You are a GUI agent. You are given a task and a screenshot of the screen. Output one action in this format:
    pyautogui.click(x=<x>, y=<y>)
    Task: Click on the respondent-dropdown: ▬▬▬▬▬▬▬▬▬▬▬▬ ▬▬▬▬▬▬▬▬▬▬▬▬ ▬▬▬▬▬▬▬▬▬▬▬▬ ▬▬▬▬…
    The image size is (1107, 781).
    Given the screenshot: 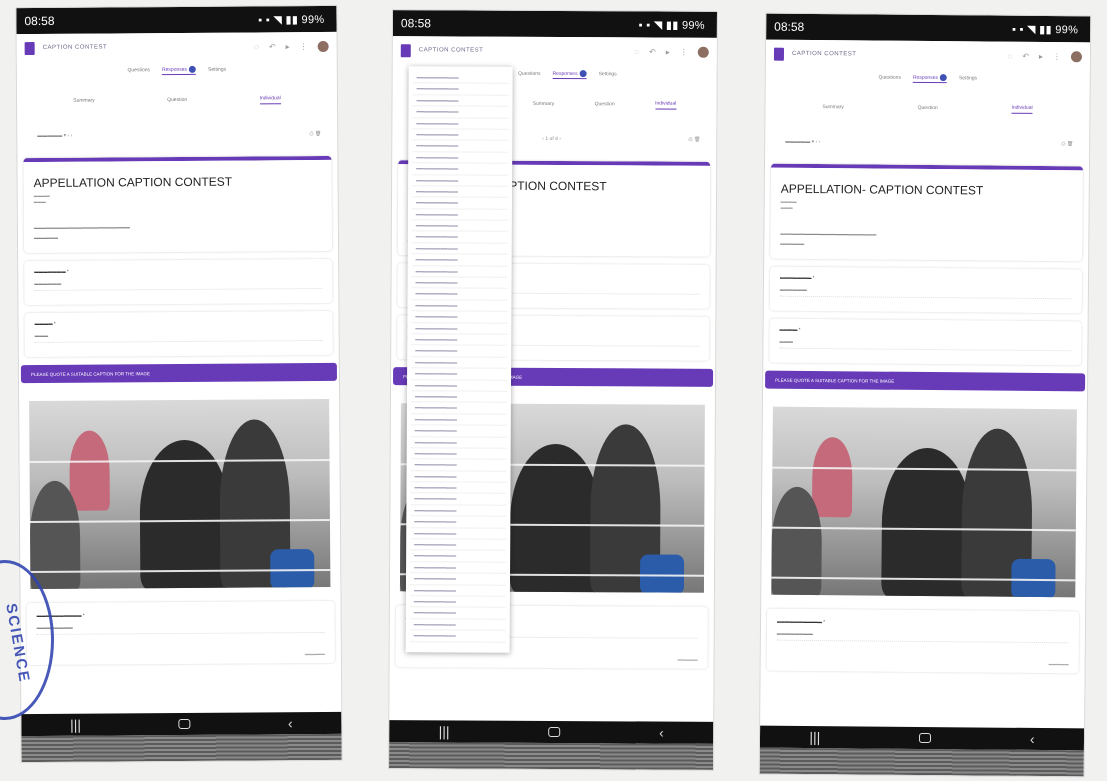 What is the action you would take?
    pyautogui.click(x=459, y=359)
    